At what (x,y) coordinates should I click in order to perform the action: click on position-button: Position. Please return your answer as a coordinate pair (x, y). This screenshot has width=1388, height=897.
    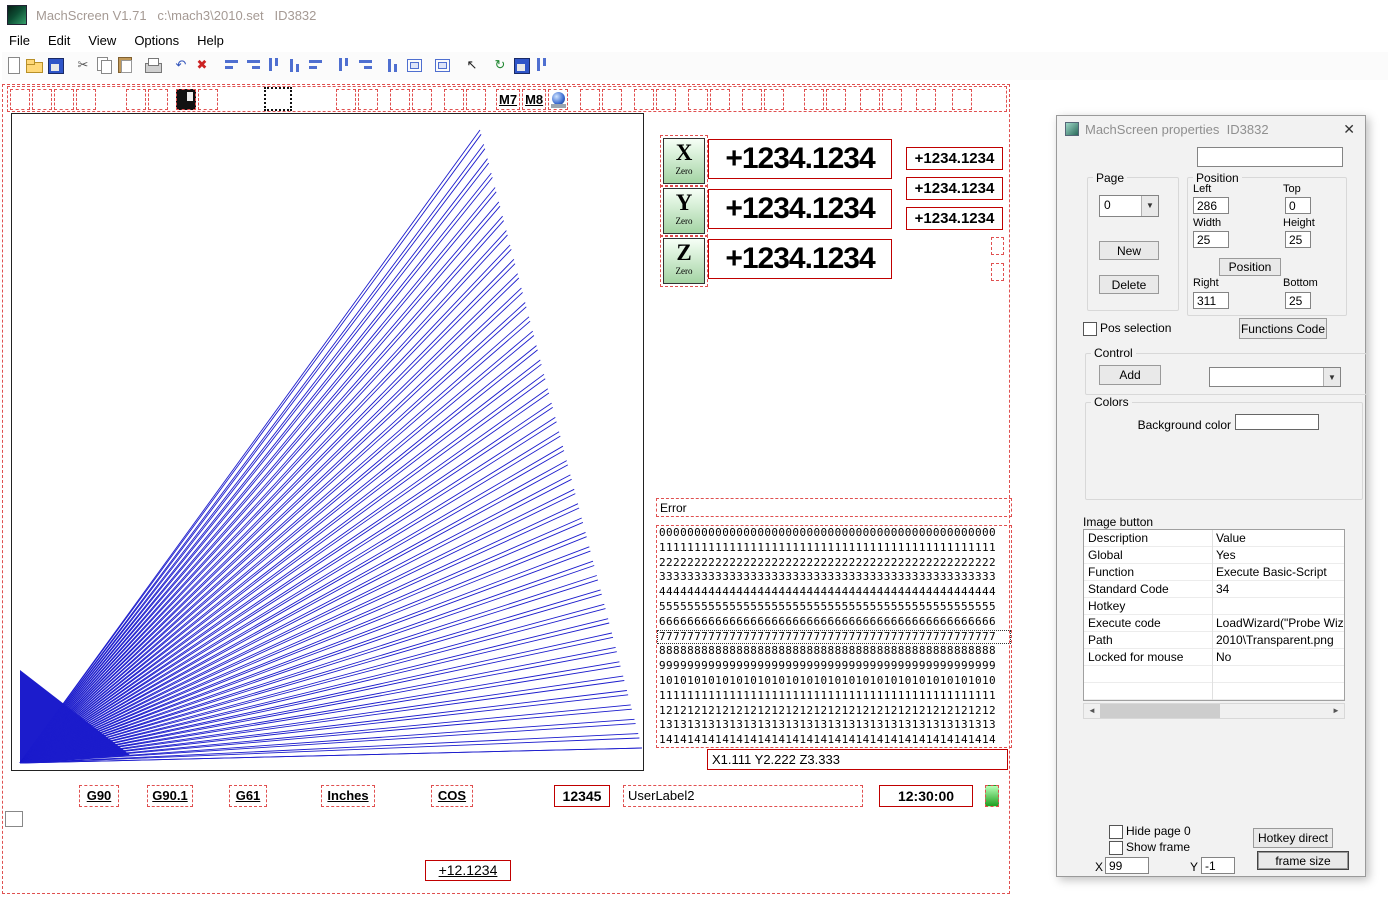
    Looking at the image, I should click on (1250, 267).